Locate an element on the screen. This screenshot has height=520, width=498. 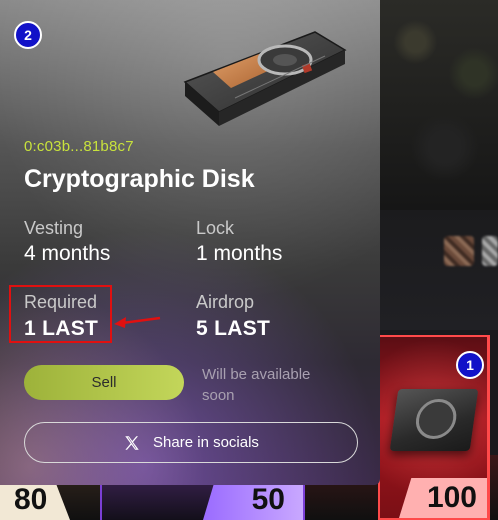
lock-label: Lock is located at coordinates (215, 228).